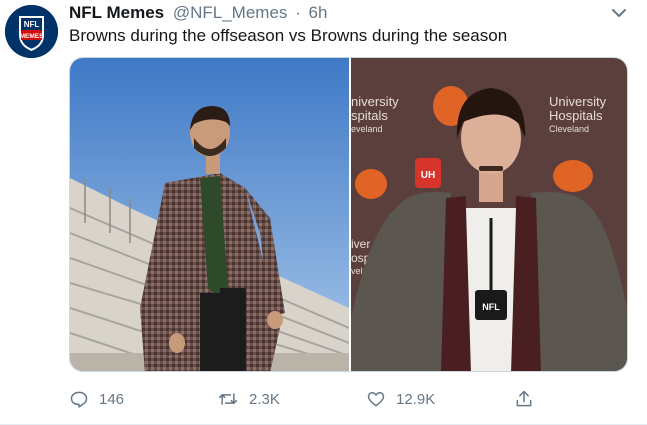 Image resolution: width=647 pixels, height=425 pixels. I want to click on chevron-down-icon, so click(619, 13).